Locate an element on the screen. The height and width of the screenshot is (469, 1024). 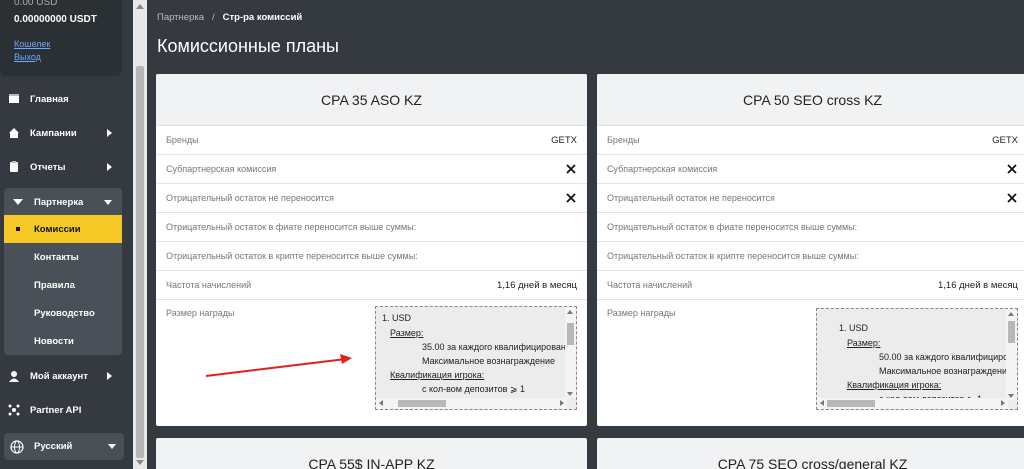
label-brands: Бренды is located at coordinates (623, 140).